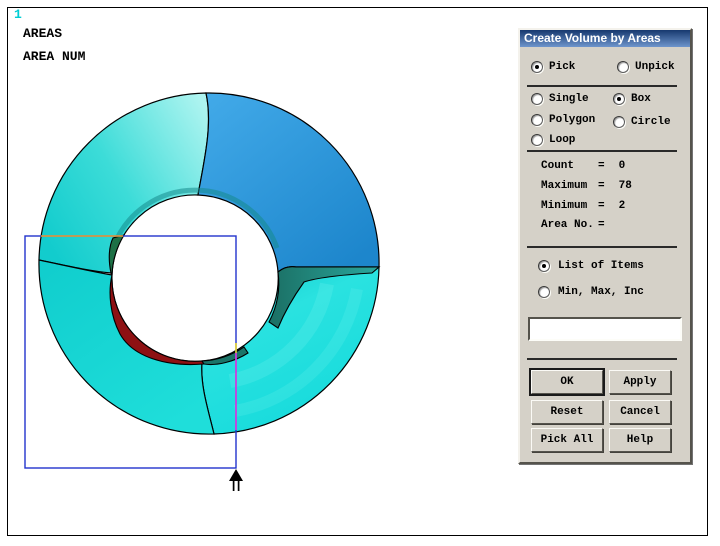 Image resolution: width=720 pixels, height=546 pixels. Describe the element at coordinates (567, 382) in the screenshot. I see `ok-button: OK` at that location.